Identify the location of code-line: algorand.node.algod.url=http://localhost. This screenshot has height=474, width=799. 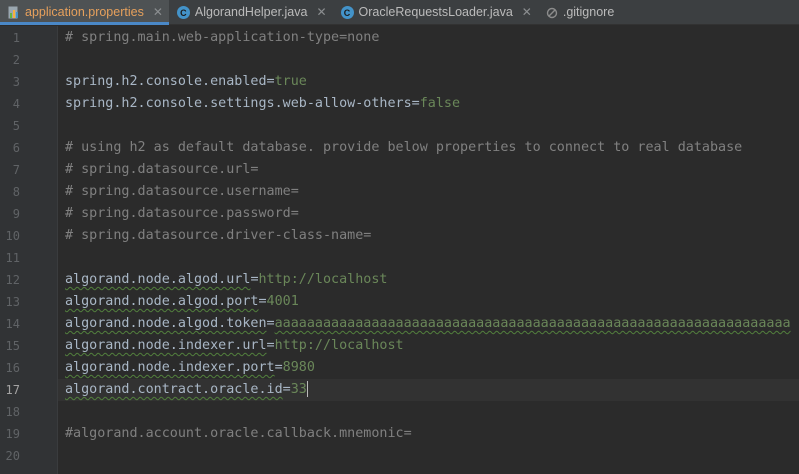
(226, 280).